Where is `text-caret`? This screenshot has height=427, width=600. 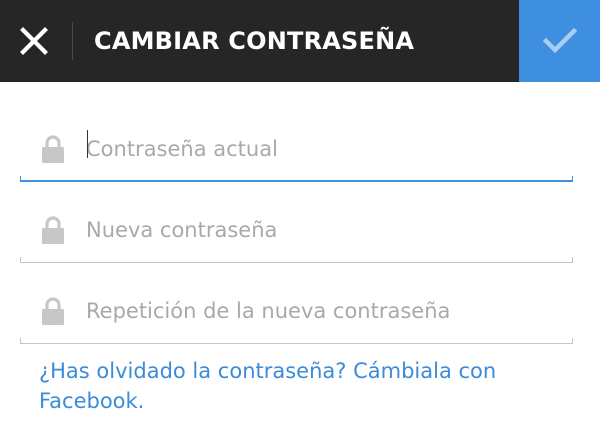 text-caret is located at coordinates (87, 144).